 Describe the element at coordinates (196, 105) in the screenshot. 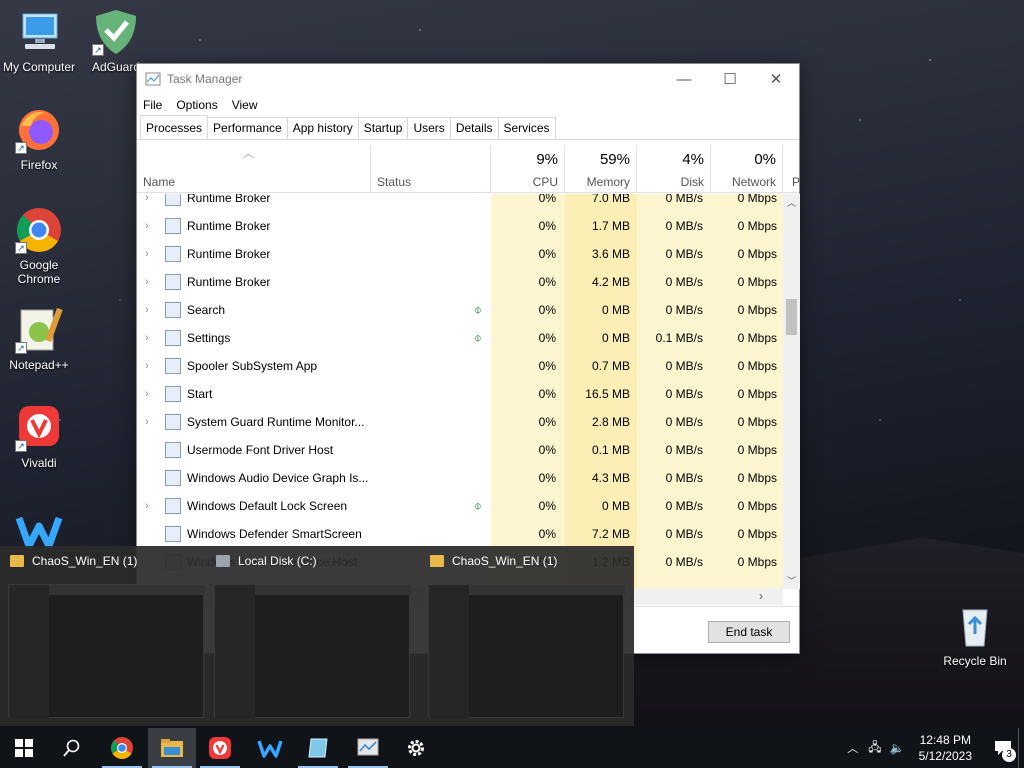

I see `menu-options: Options` at that location.